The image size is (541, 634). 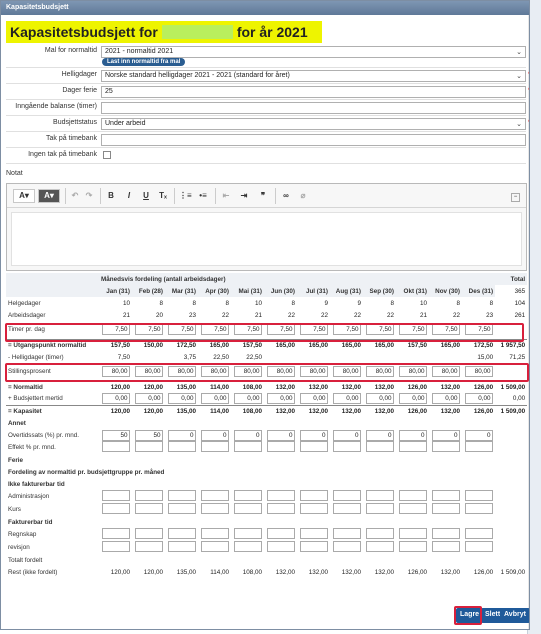 I want to click on bg-color-button: A▾, so click(x=49, y=196).